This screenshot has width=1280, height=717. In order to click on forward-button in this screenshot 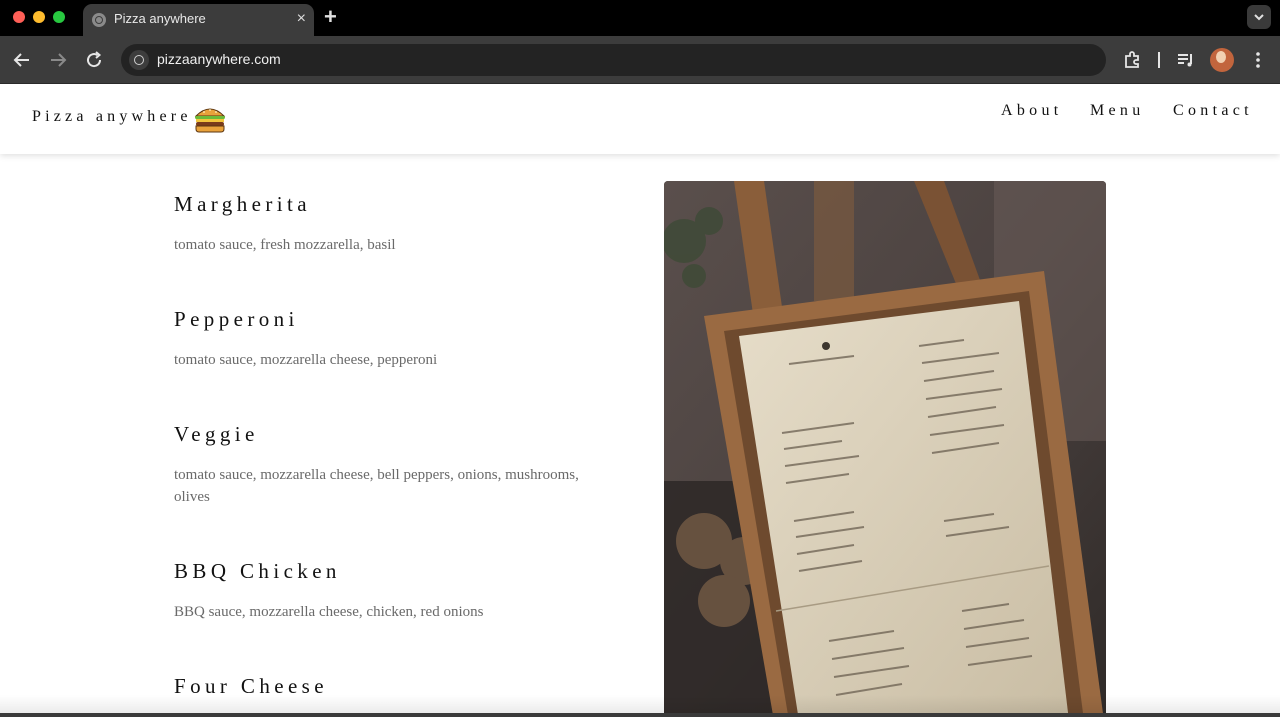, I will do `click(58, 60)`.